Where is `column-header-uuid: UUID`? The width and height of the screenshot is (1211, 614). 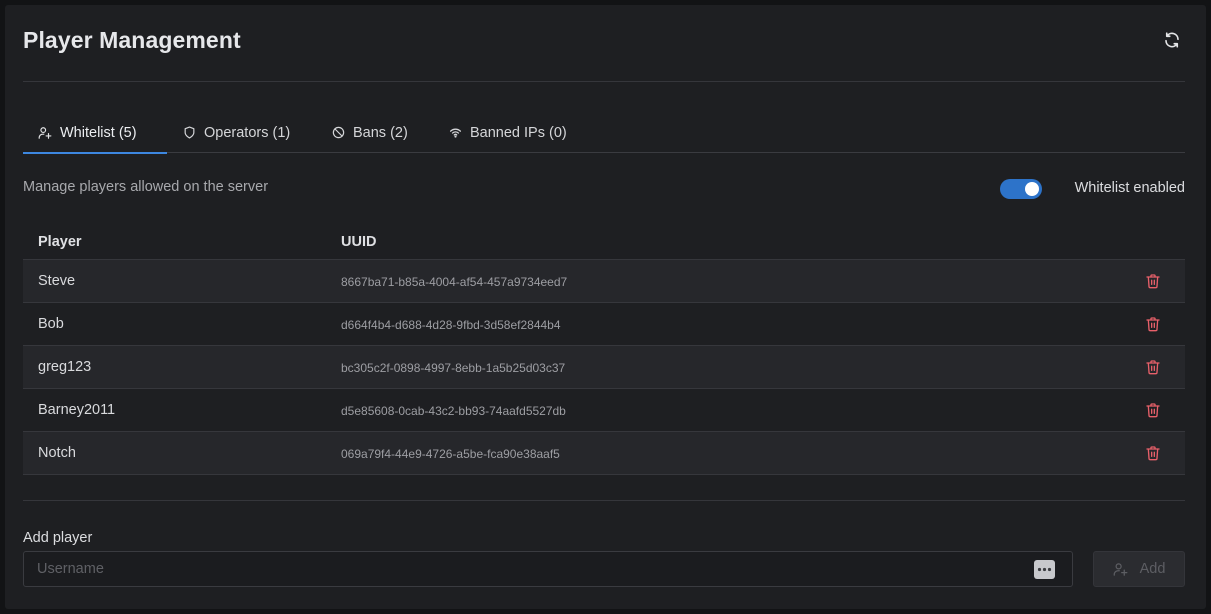 column-header-uuid: UUID is located at coordinates (359, 242).